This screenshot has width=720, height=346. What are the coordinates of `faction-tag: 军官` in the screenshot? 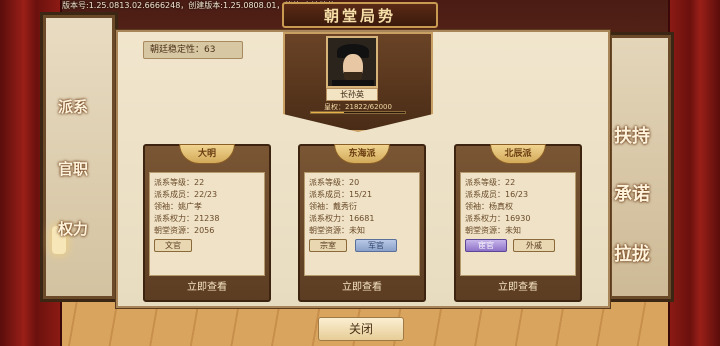 It's located at (376, 245).